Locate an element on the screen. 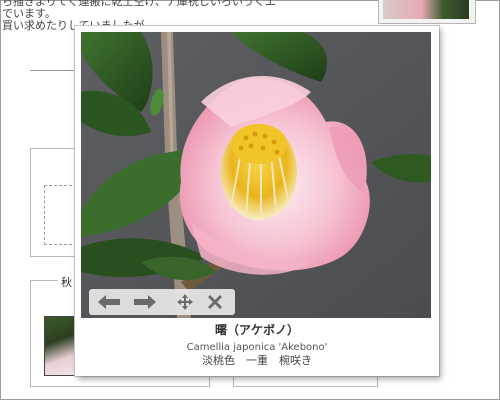 This screenshot has height=400, width=500. arrow-left-icon is located at coordinates (109, 302).